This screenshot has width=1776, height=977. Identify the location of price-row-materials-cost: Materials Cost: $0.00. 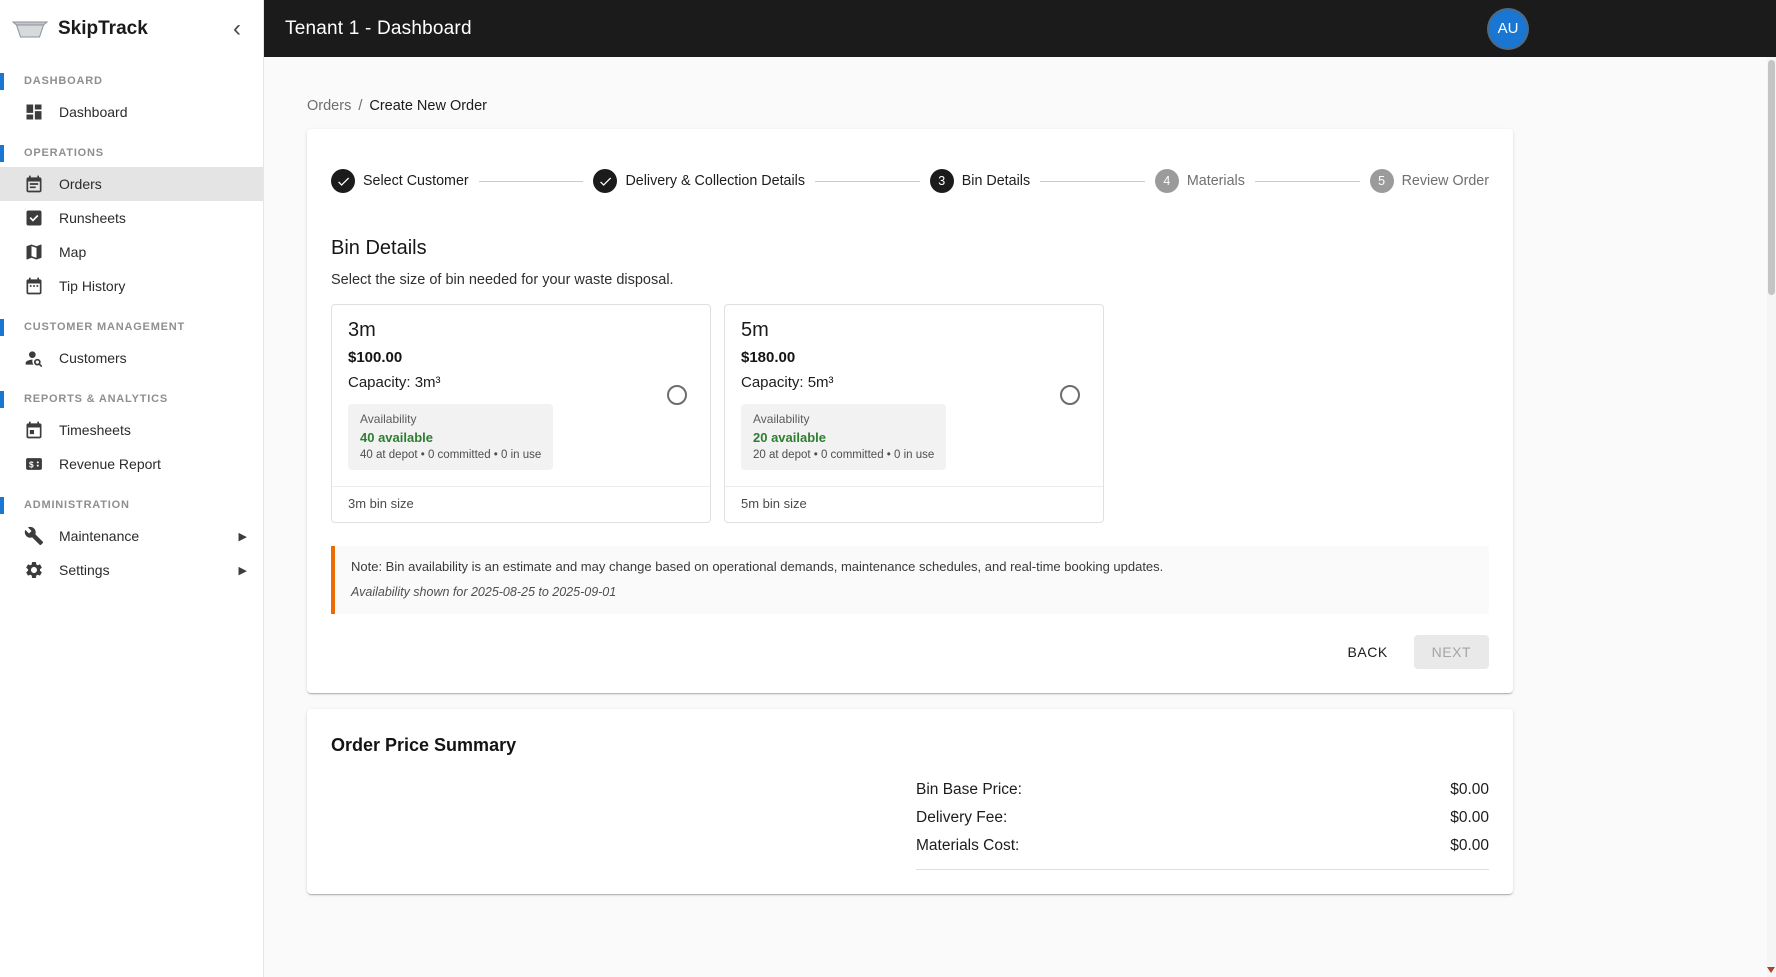
(1202, 846).